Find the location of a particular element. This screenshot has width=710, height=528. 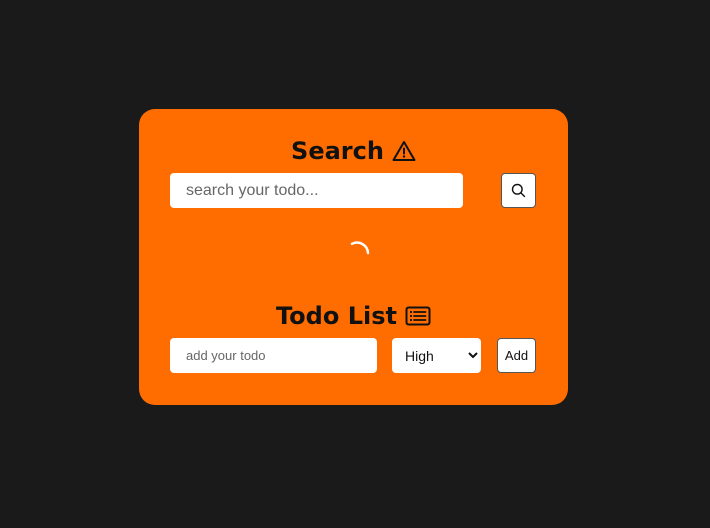

todo-heading: Todo List is located at coordinates (353, 316).